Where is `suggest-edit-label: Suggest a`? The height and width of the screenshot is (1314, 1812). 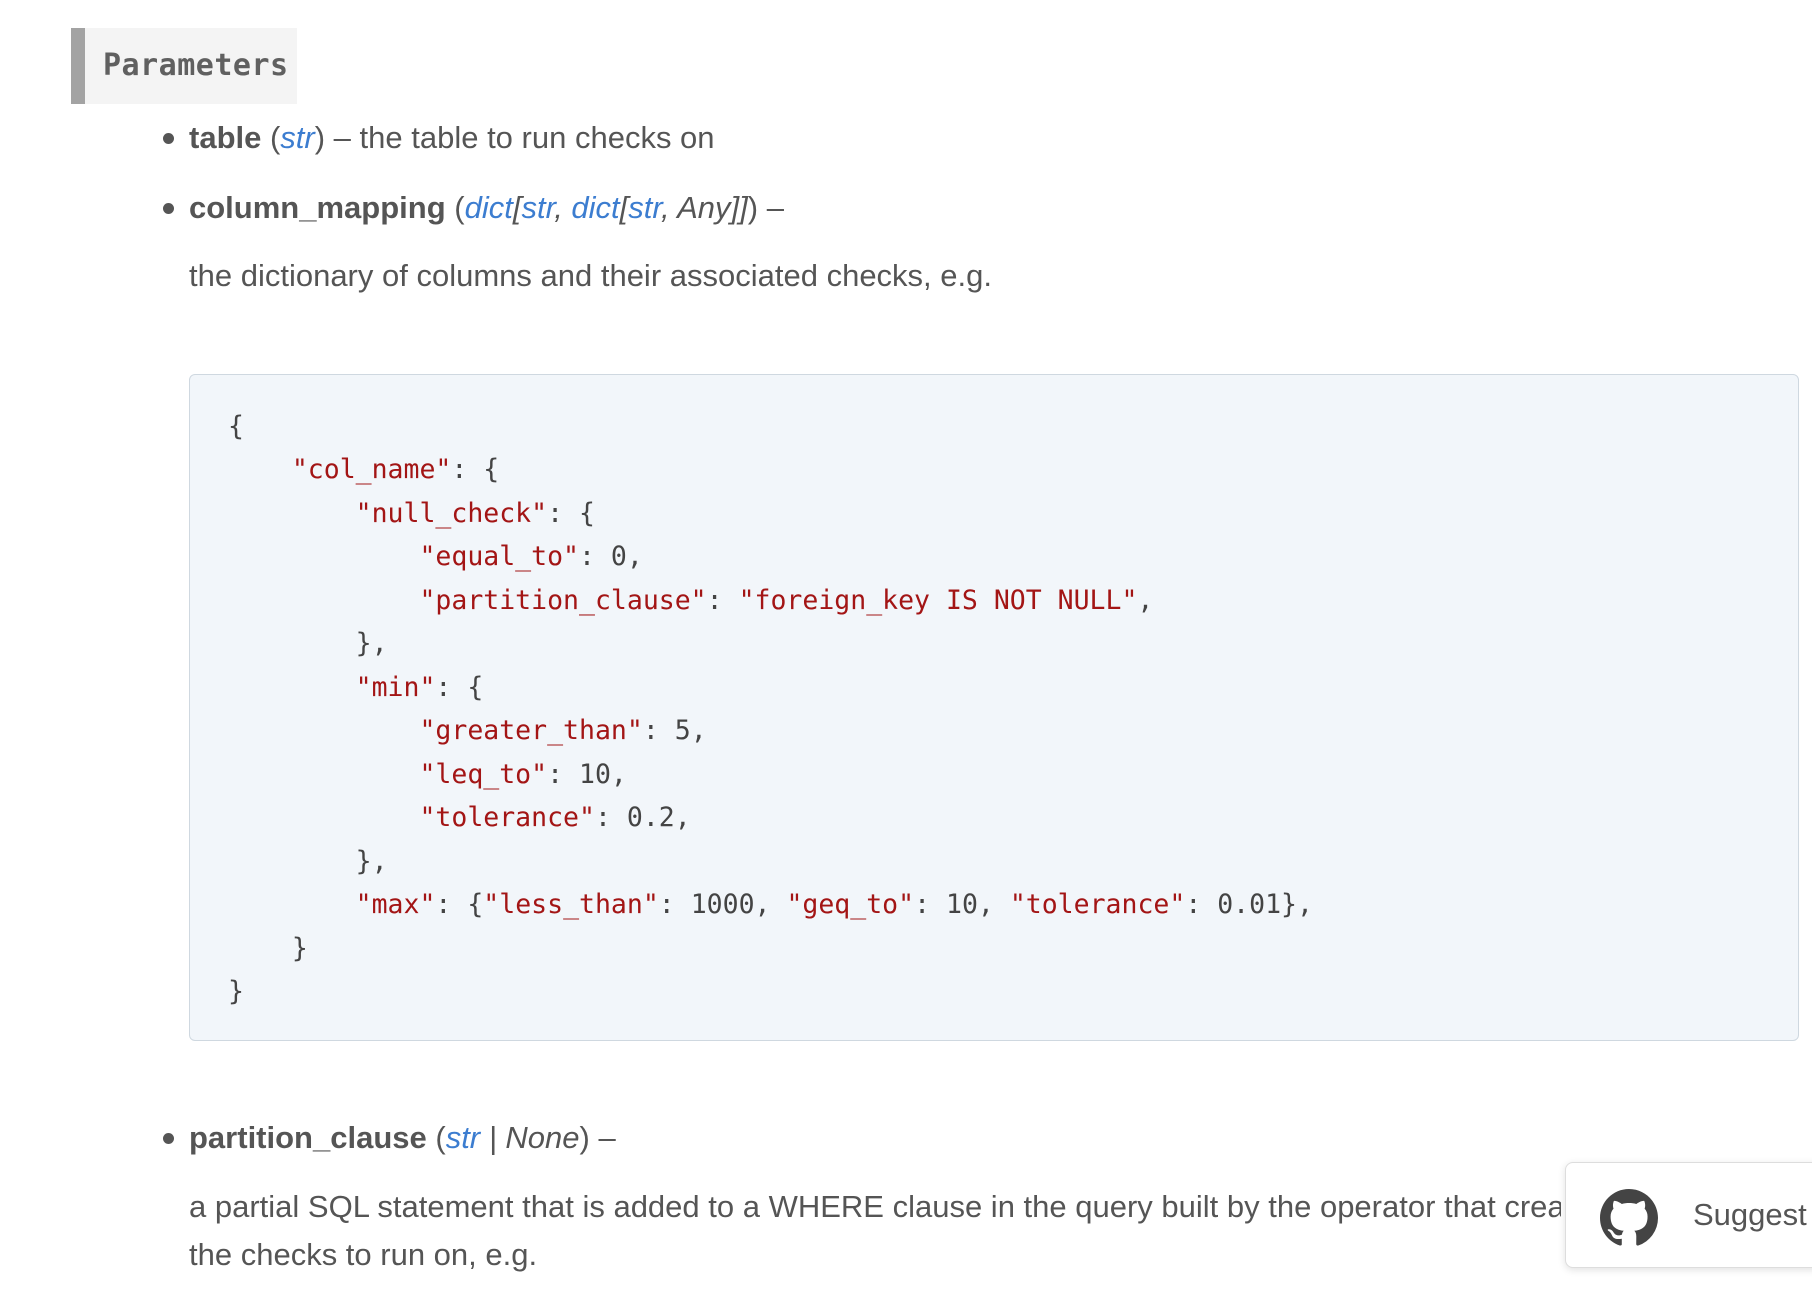 suggest-edit-label: Suggest a is located at coordinates (1752, 1214).